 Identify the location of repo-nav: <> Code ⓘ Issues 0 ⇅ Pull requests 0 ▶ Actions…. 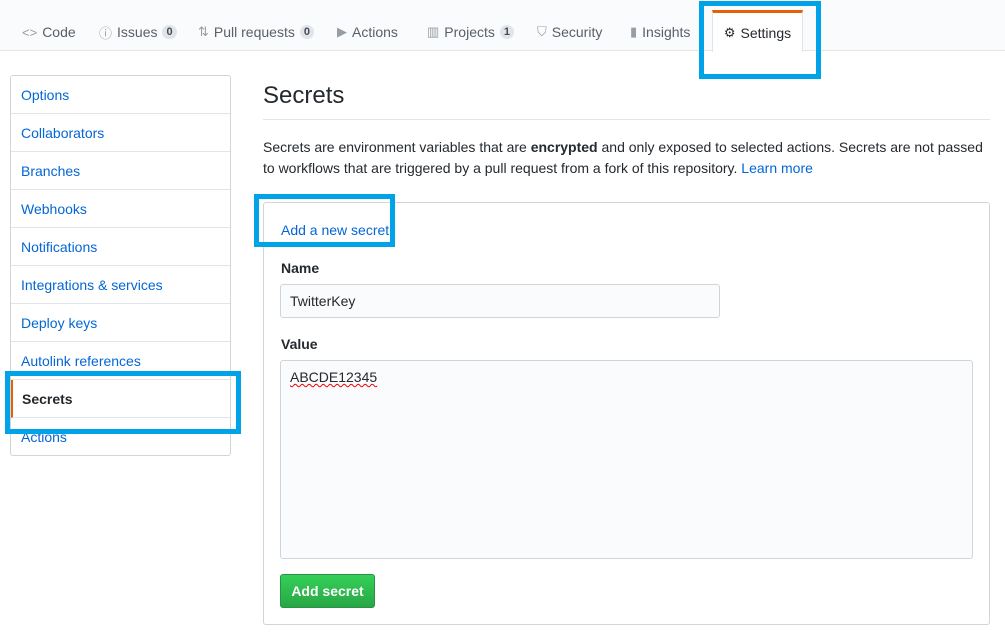
(502, 26).